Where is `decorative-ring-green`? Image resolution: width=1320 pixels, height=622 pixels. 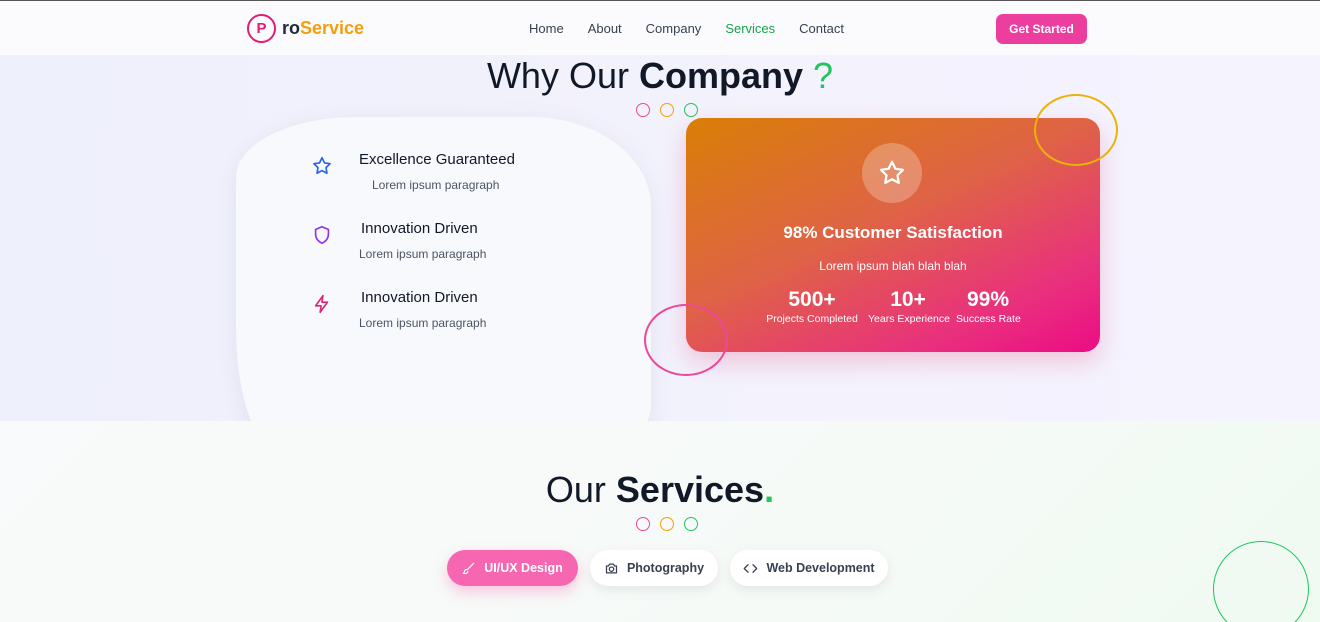 decorative-ring-green is located at coordinates (1261, 581).